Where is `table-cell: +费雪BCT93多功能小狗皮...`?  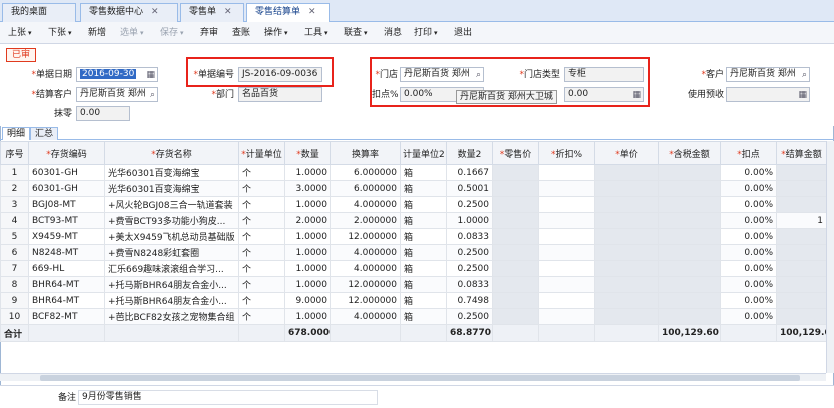
table-cell: +费雪BCT93多功能小狗皮... is located at coordinates (171, 220).